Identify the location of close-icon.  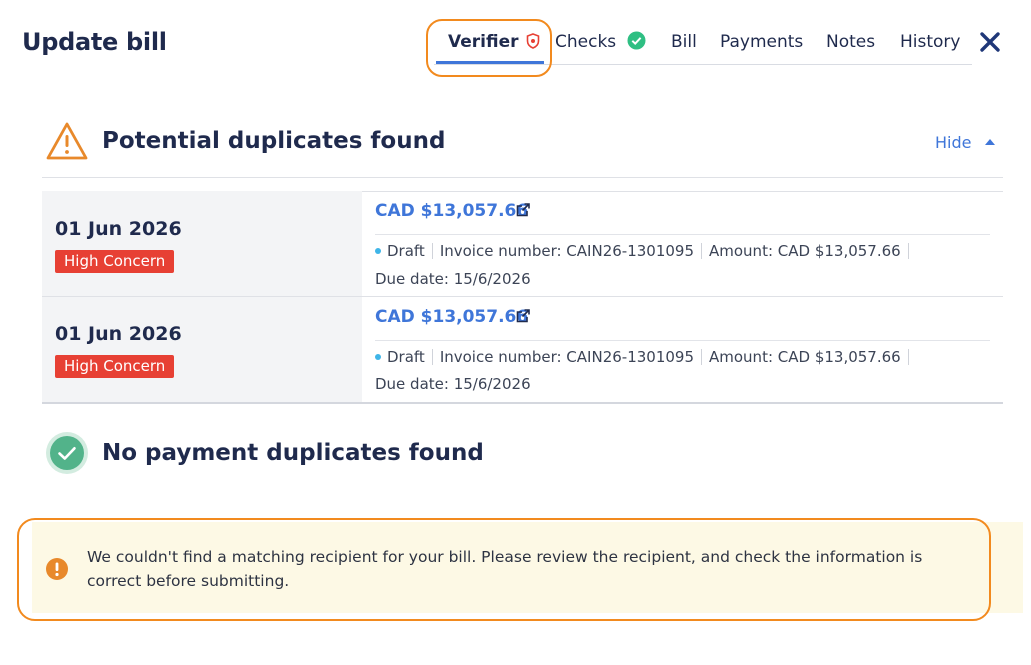
(990, 42).